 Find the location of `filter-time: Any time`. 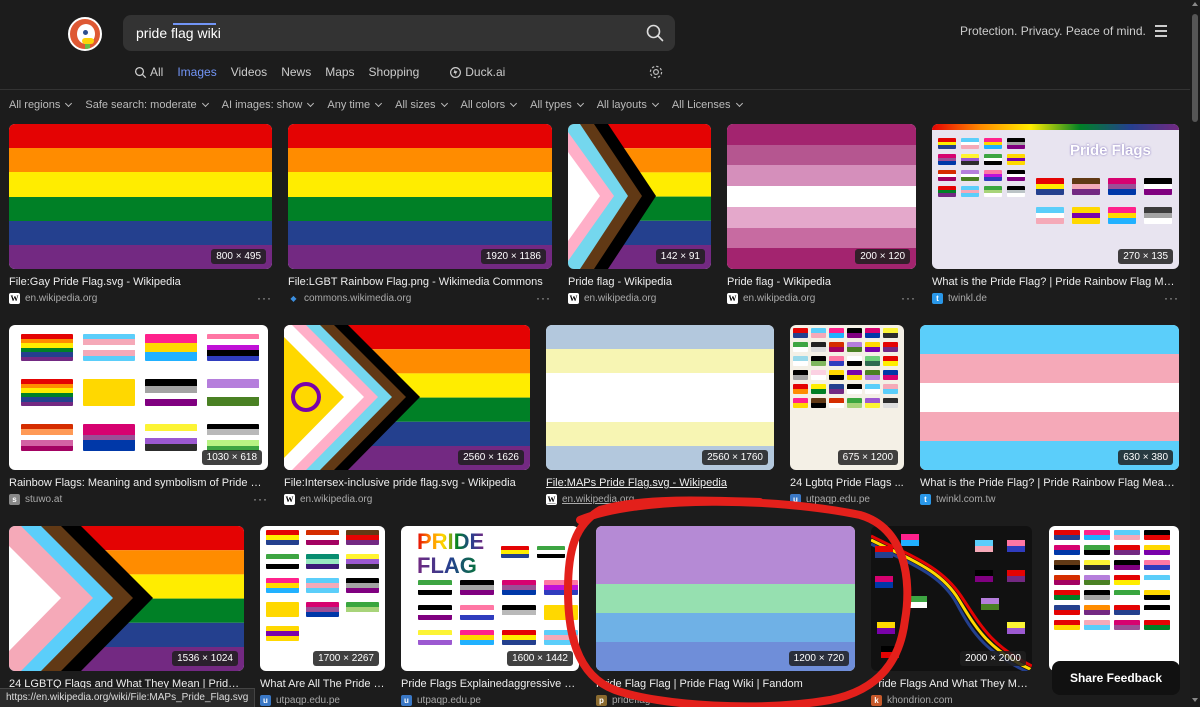

filter-time: Any time is located at coordinates (355, 105).